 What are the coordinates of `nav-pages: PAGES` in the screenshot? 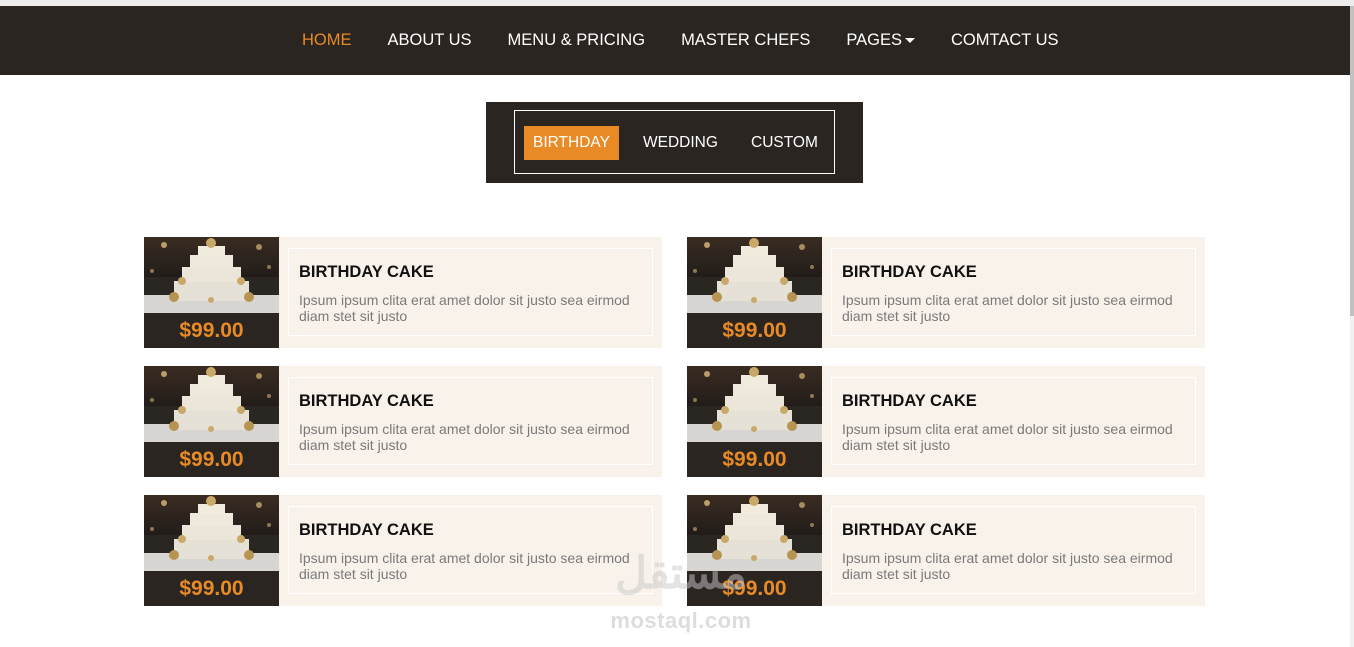 It's located at (880, 40).